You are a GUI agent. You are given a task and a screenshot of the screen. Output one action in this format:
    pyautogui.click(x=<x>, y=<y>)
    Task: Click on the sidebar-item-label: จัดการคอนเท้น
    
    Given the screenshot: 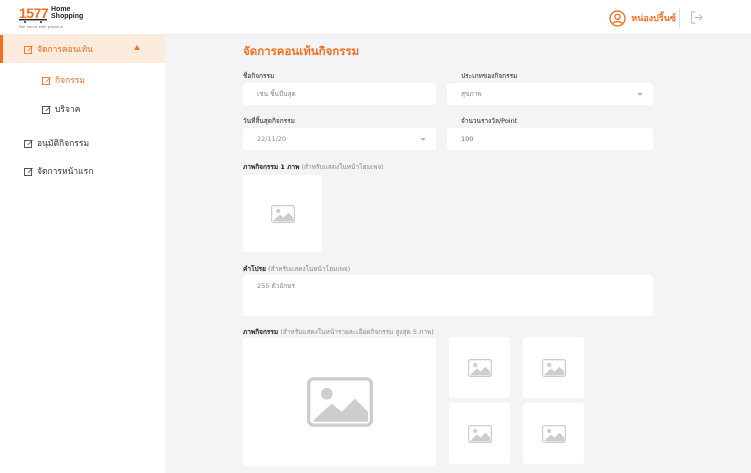 What is the action you would take?
    pyautogui.click(x=65, y=50)
    